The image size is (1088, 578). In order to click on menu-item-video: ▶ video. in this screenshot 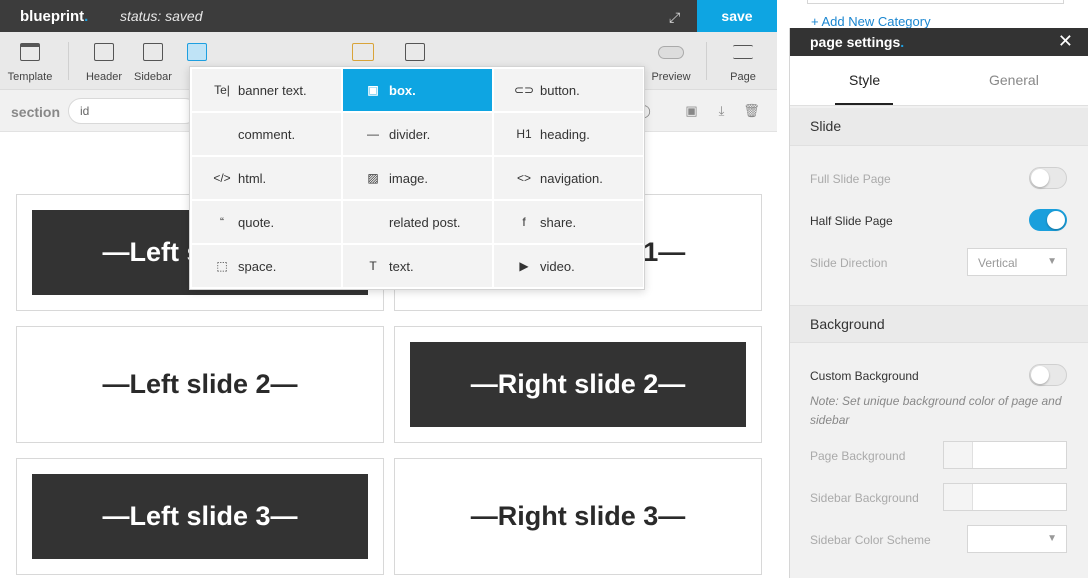, I will do `click(568, 266)`.